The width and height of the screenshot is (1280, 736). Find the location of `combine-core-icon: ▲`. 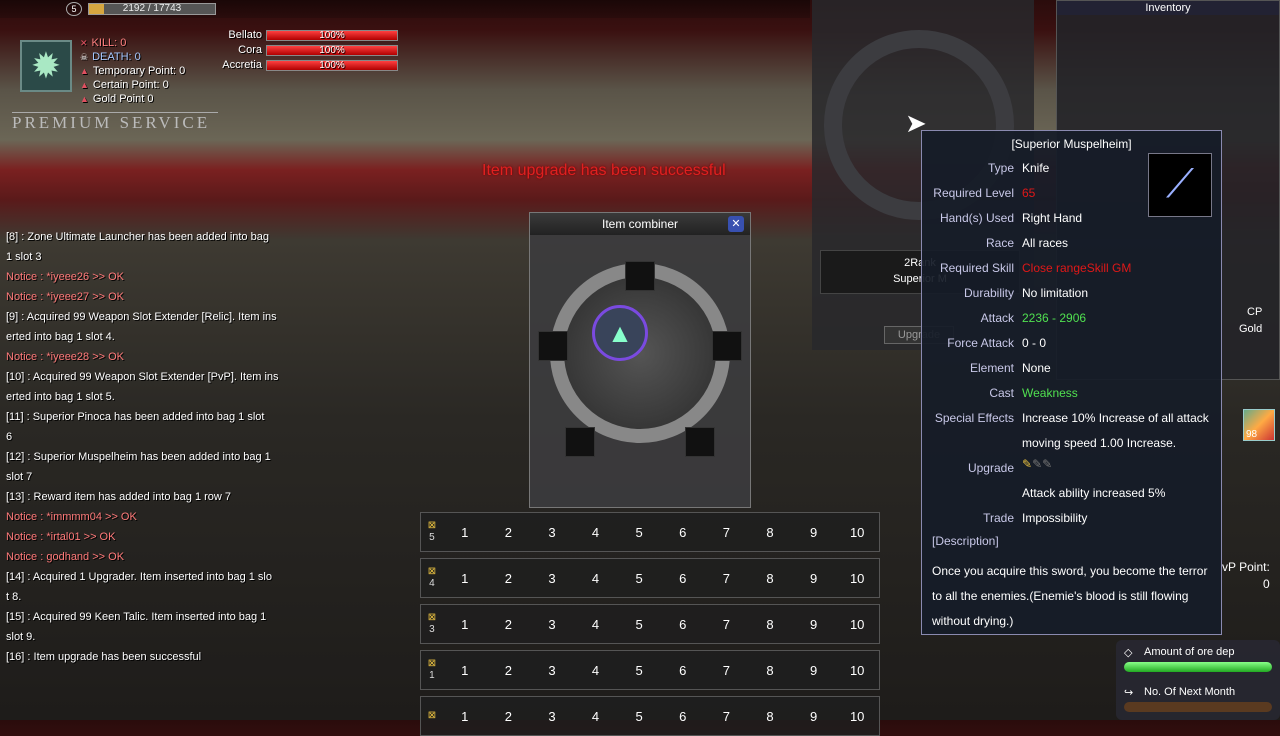

combine-core-icon: ▲ is located at coordinates (620, 333).